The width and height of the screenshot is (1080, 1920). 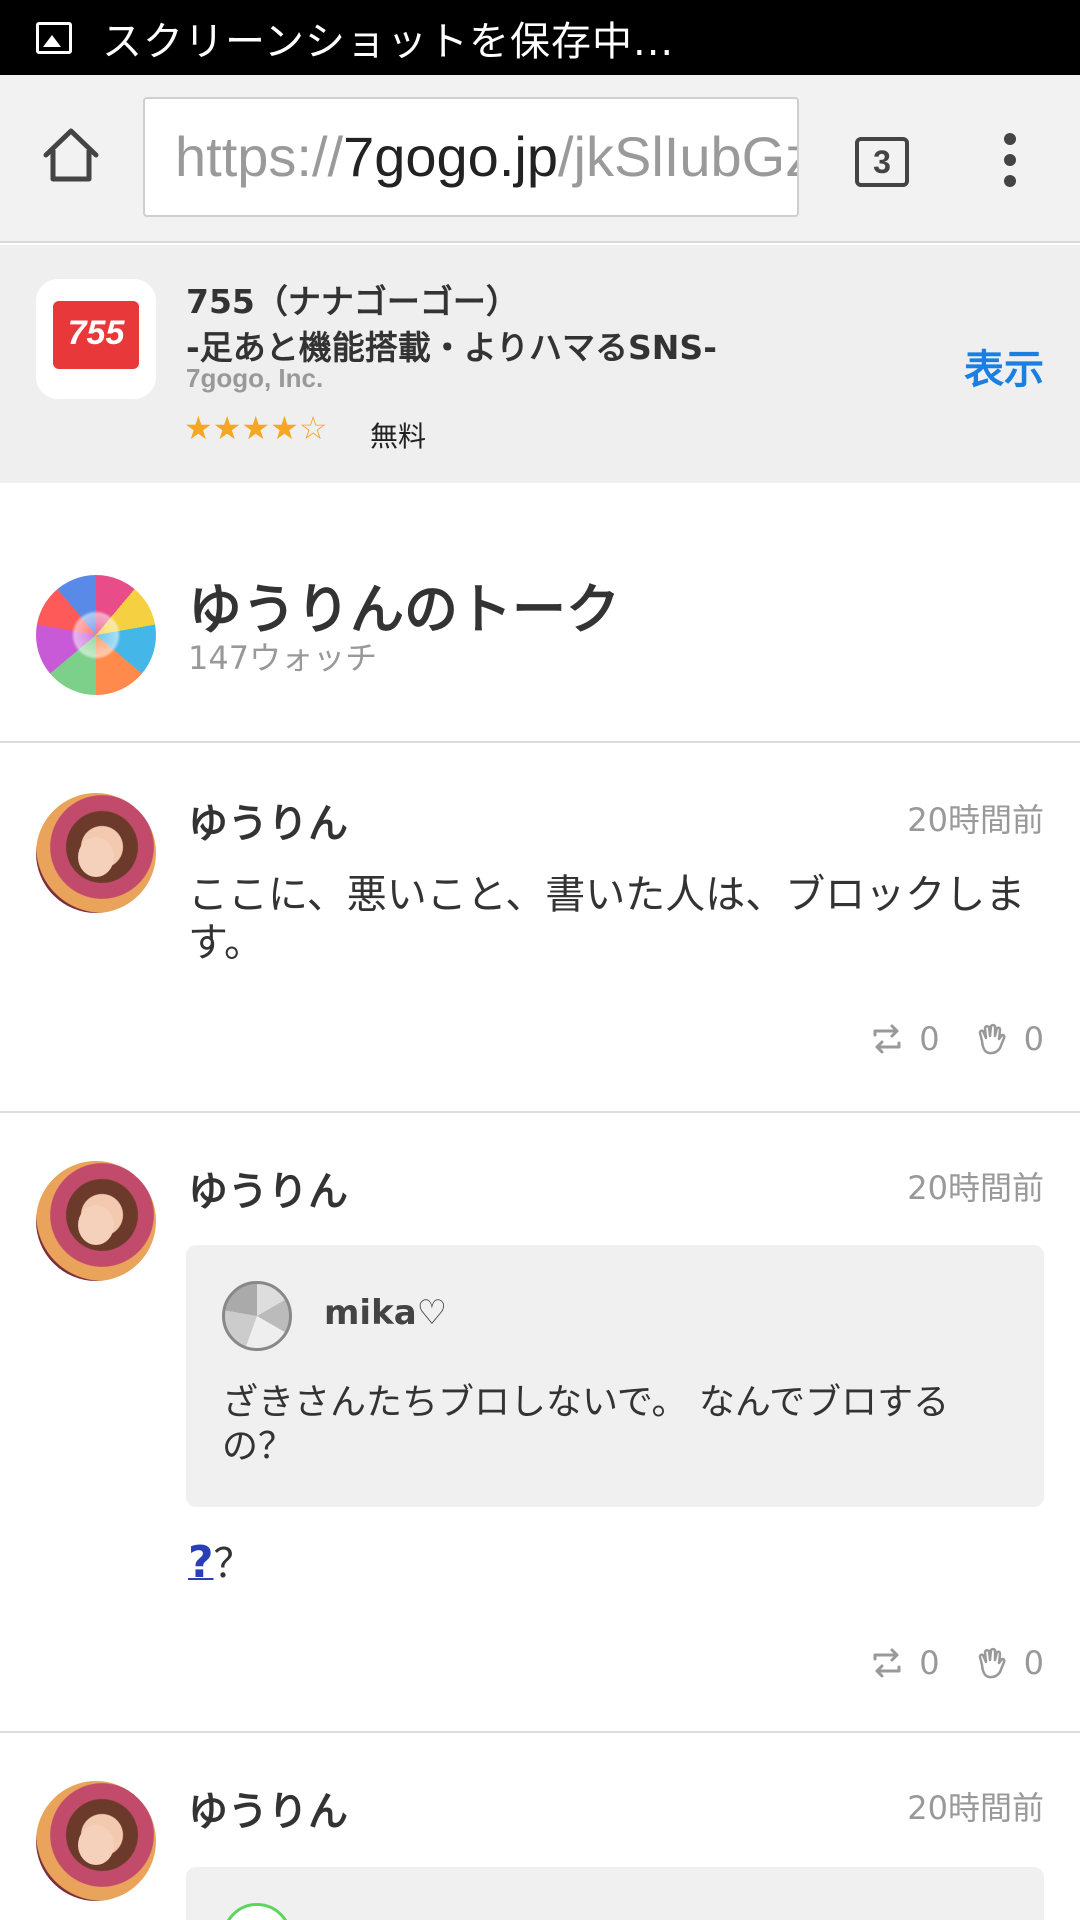 I want to click on url-bar: https://7gogo.jp/jkSlIubGz, so click(x=471, y=157).